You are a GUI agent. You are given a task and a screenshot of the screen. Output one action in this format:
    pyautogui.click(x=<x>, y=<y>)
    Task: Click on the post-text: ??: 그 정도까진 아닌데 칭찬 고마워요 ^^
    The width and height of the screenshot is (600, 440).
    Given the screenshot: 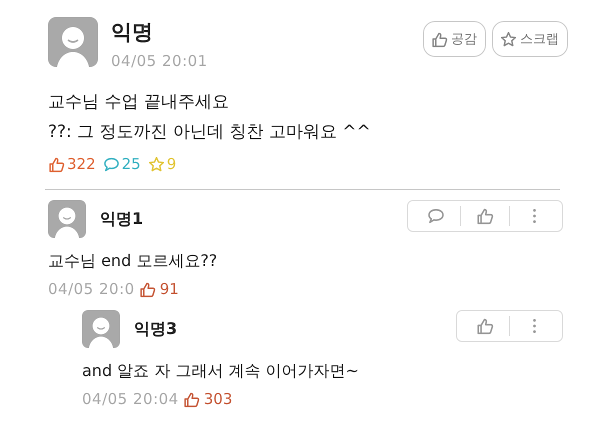 What is the action you would take?
    pyautogui.click(x=210, y=132)
    